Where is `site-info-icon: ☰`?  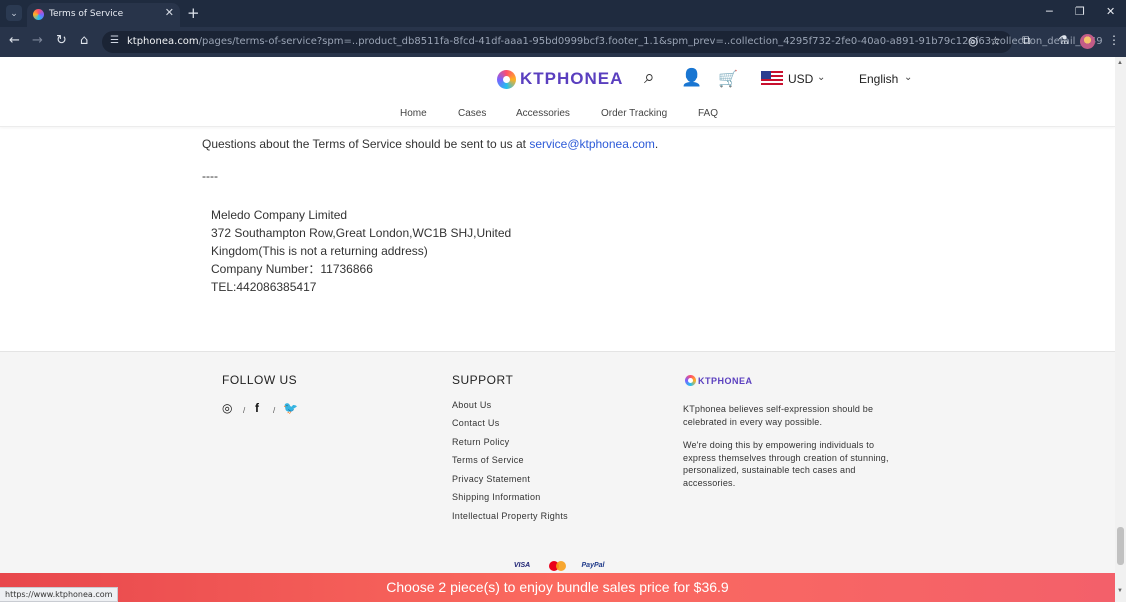 site-info-icon: ☰ is located at coordinates (114, 40).